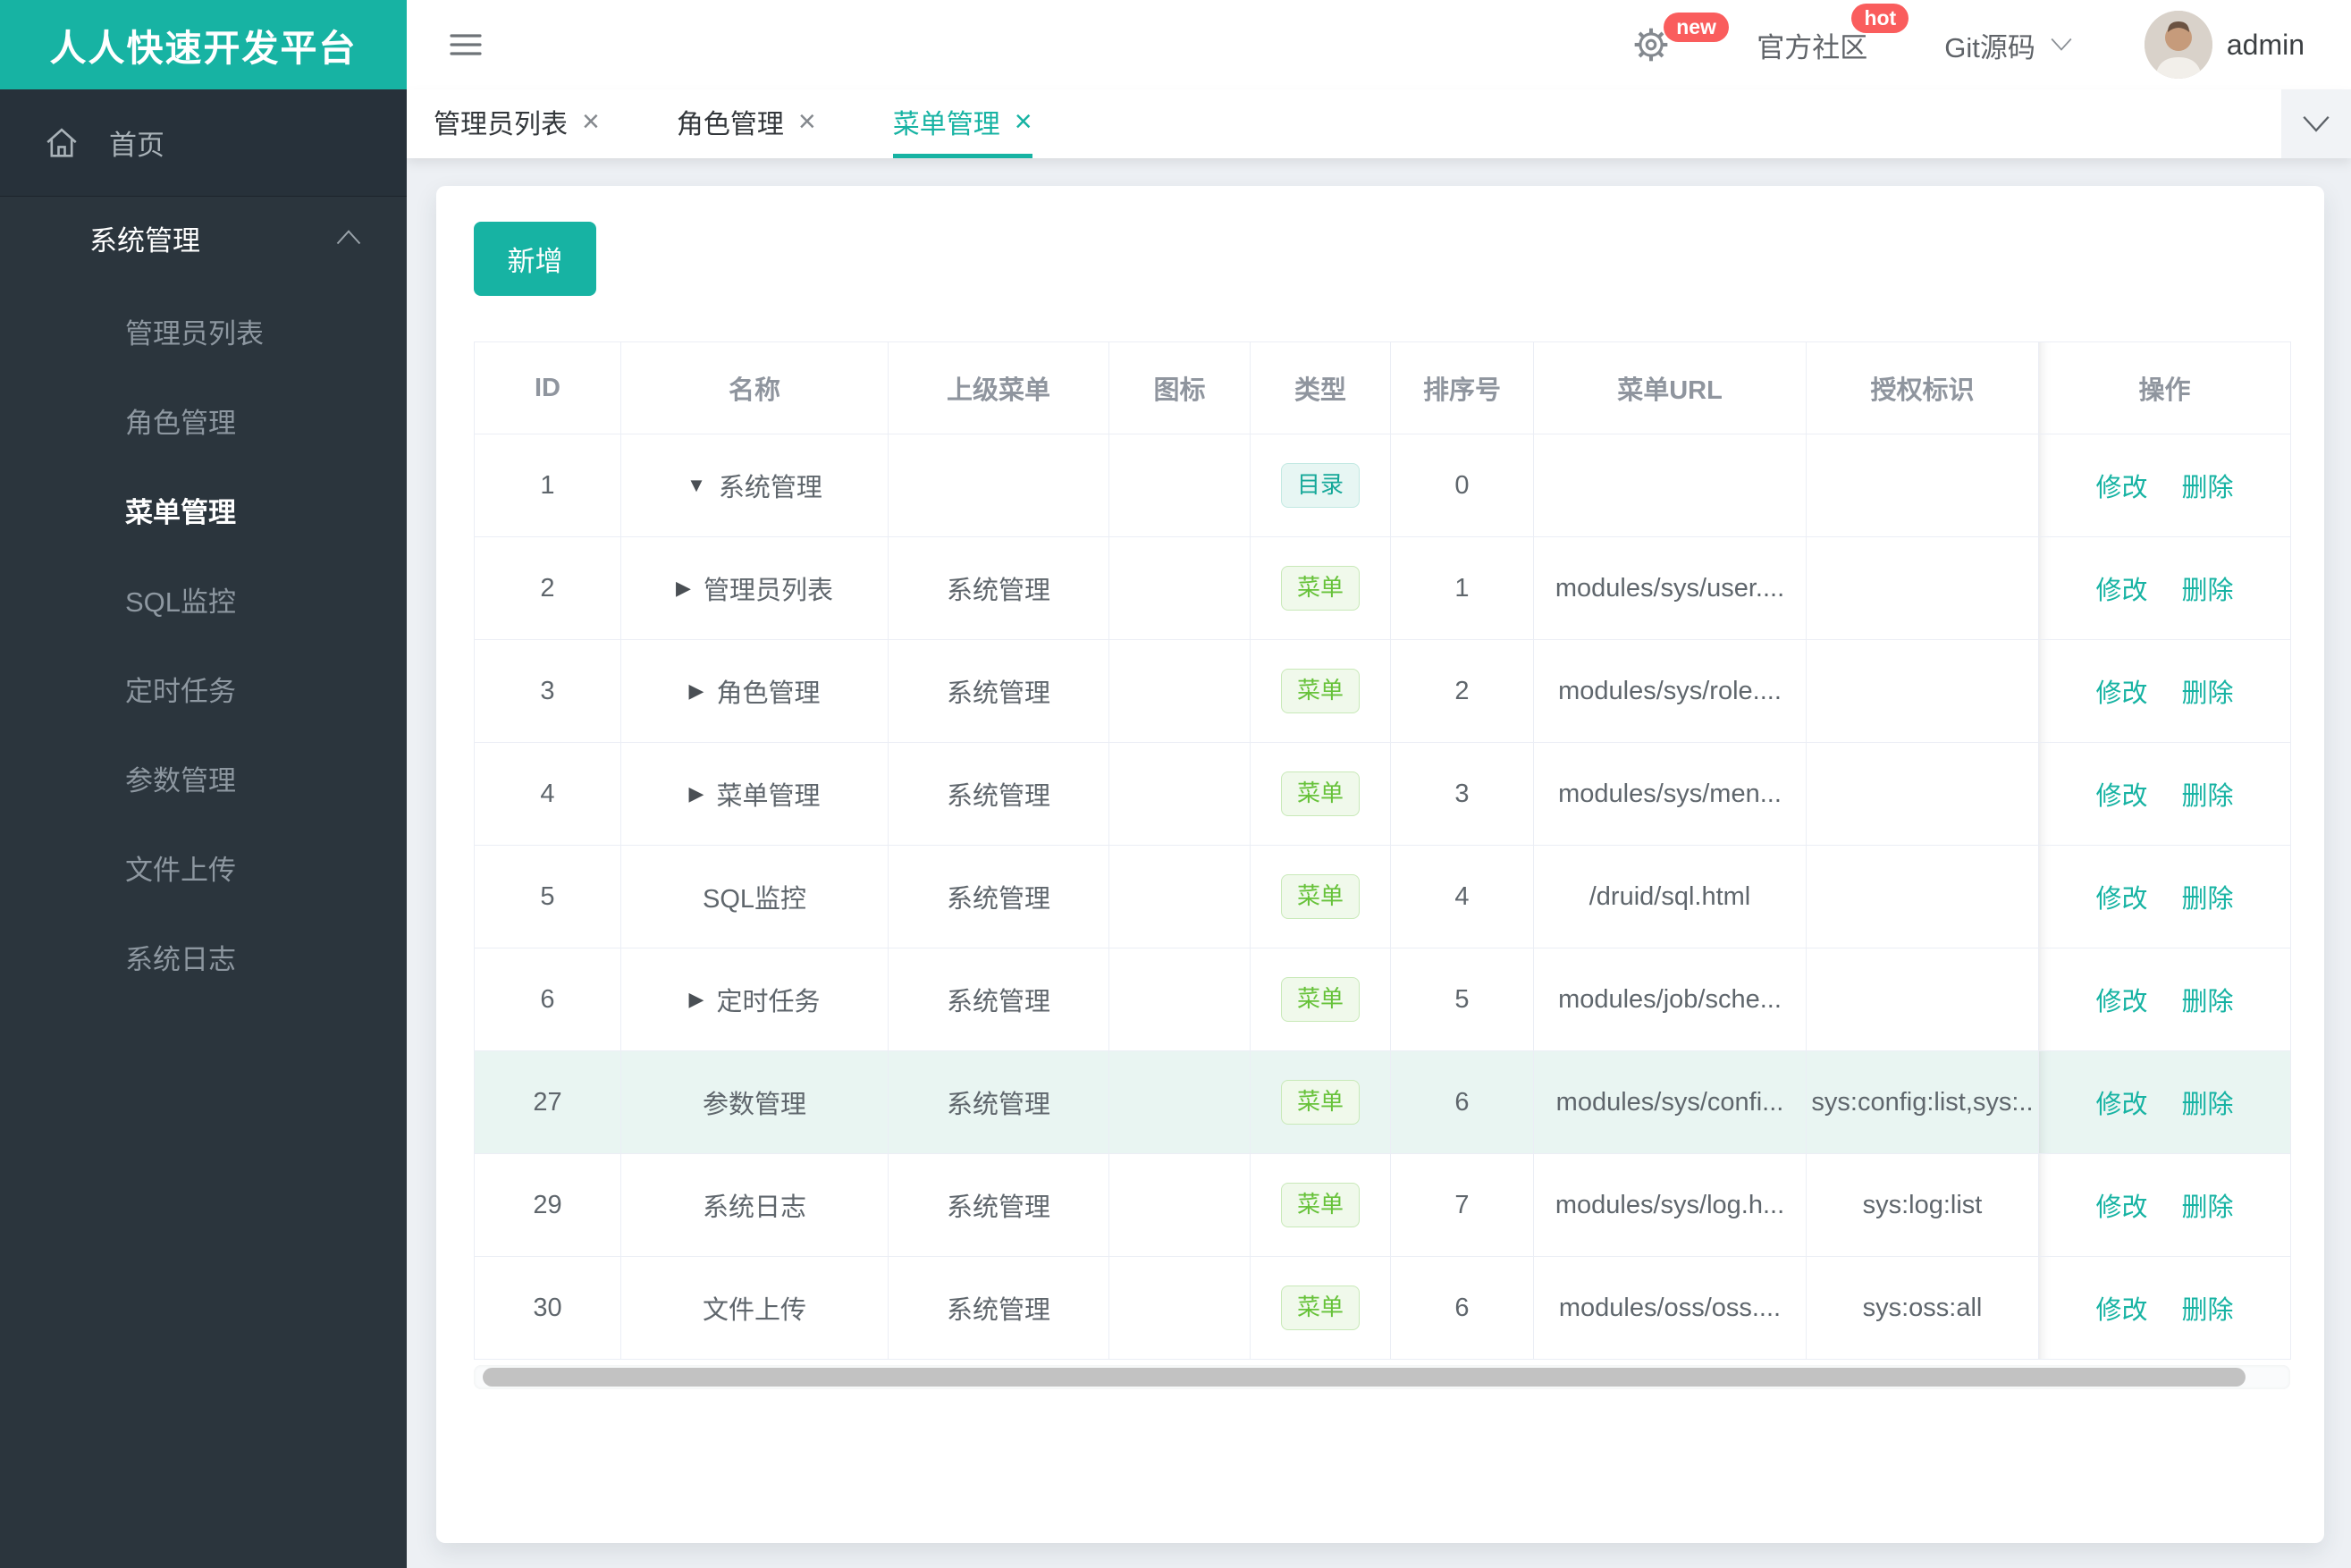  Describe the element at coordinates (535, 259) in the screenshot. I see `add-button: 新增` at that location.